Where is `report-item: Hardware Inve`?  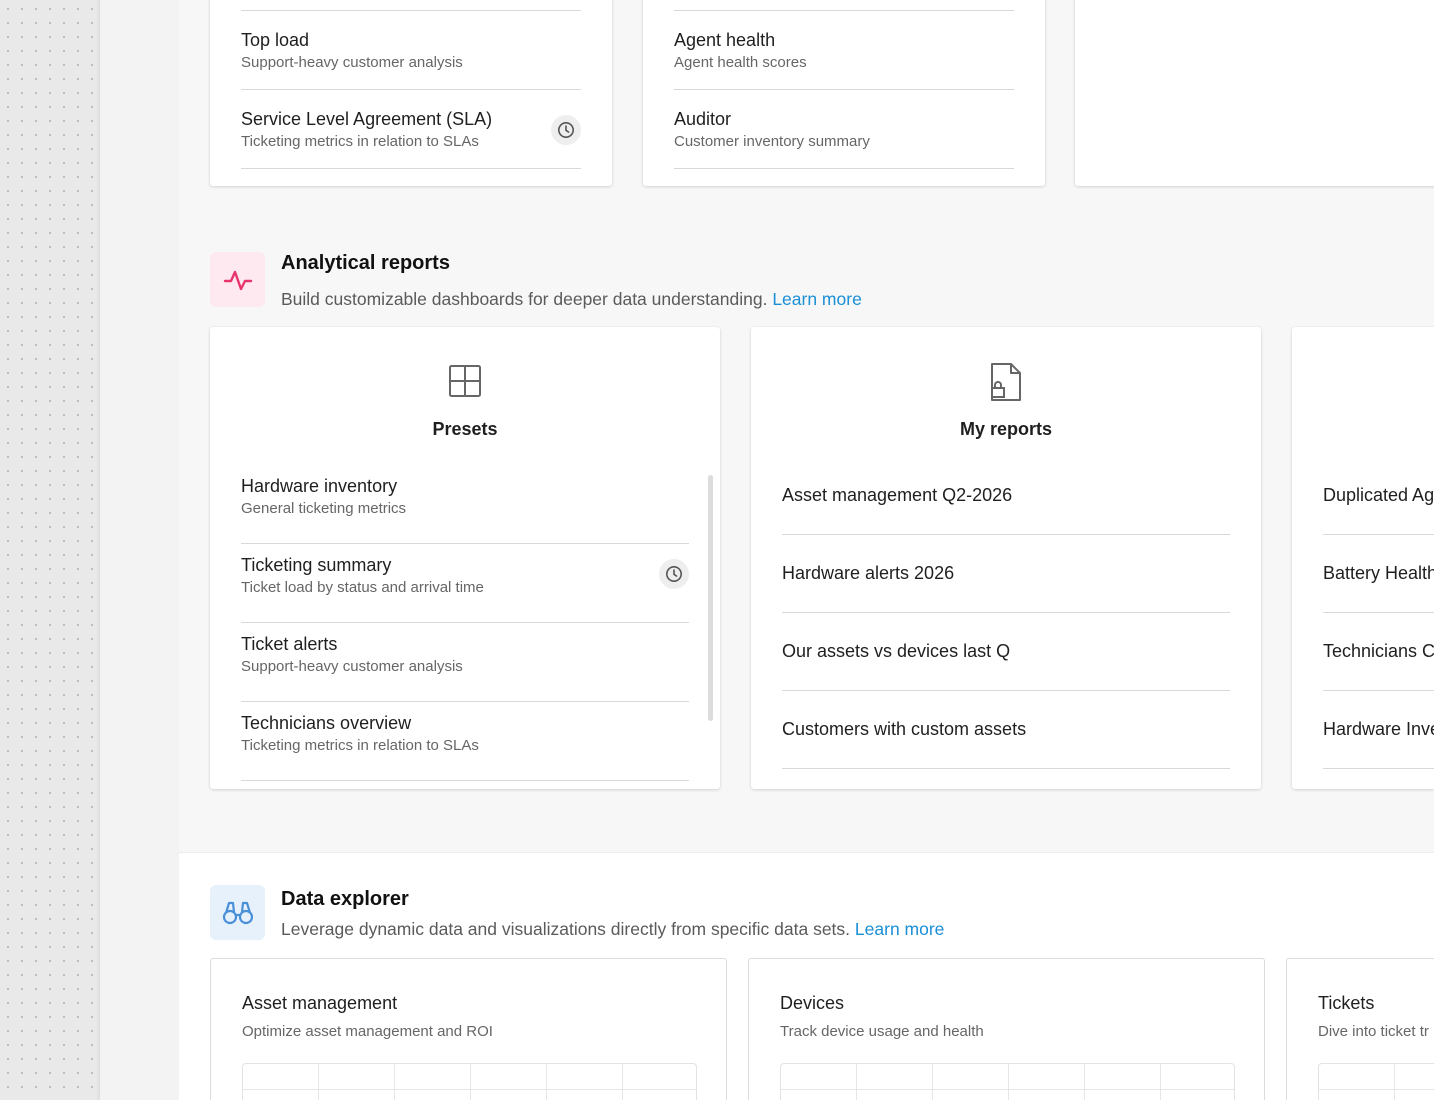 report-item: Hardware Inve is located at coordinates (1378, 730).